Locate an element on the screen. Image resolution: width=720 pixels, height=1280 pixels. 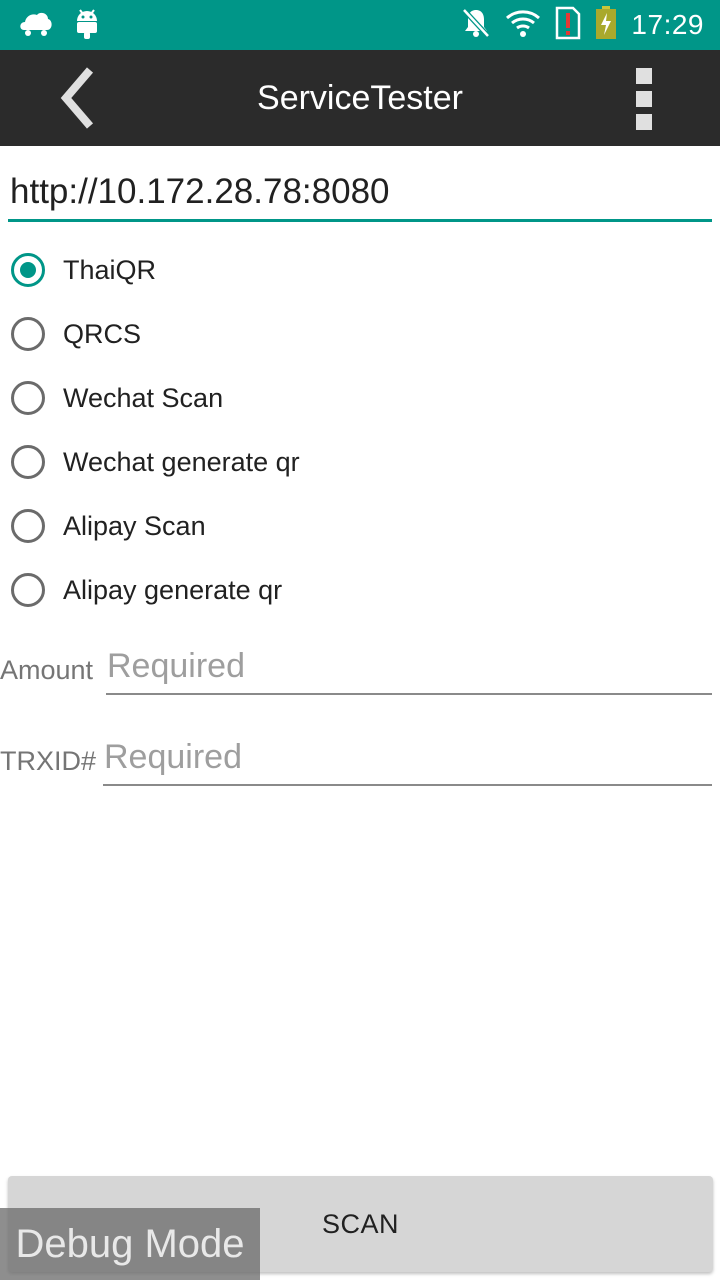
radio-label: Wechat generate qr is located at coordinates (181, 461).